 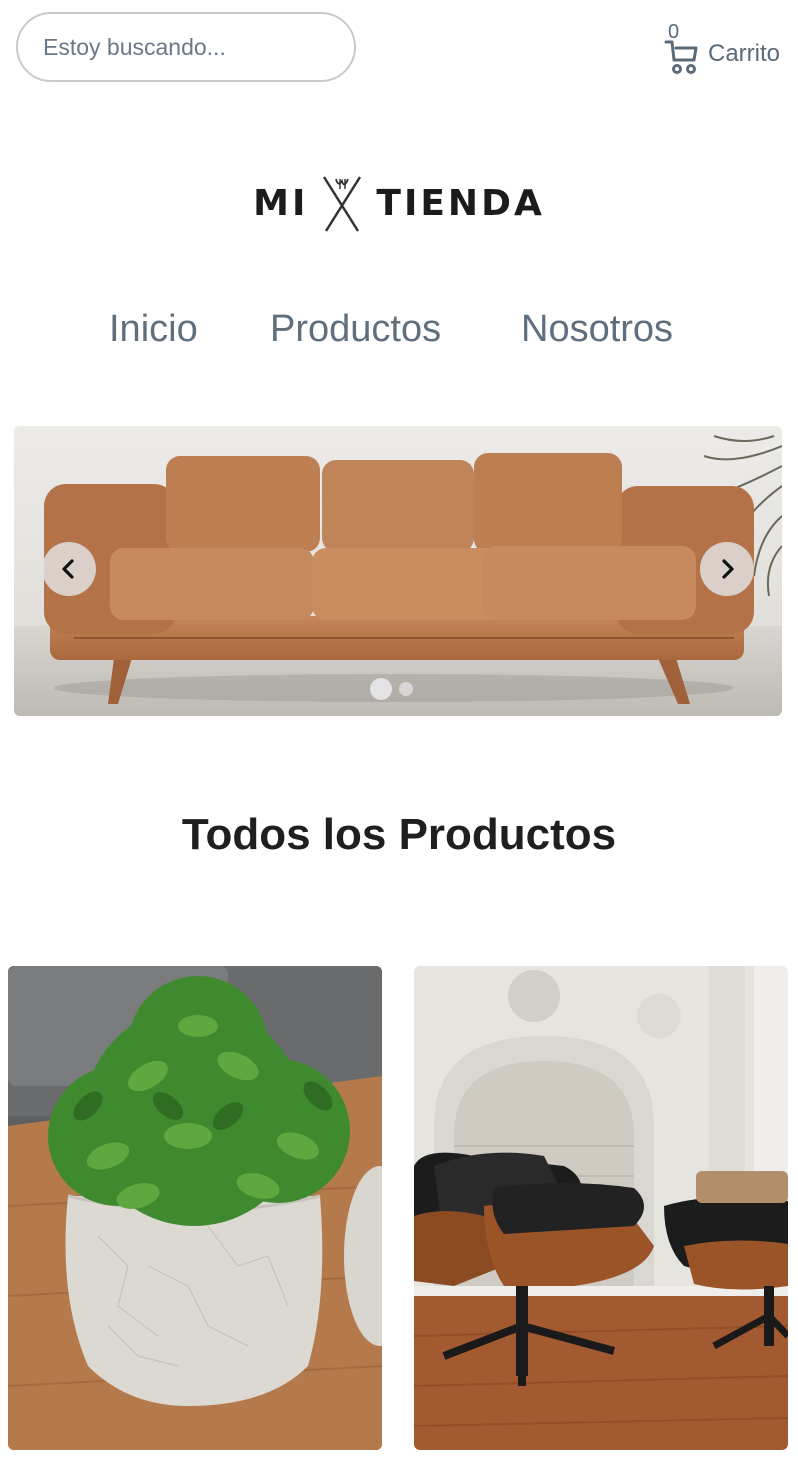 What do you see at coordinates (743, 53) in the screenshot?
I see `cart-label: Carrito` at bounding box center [743, 53].